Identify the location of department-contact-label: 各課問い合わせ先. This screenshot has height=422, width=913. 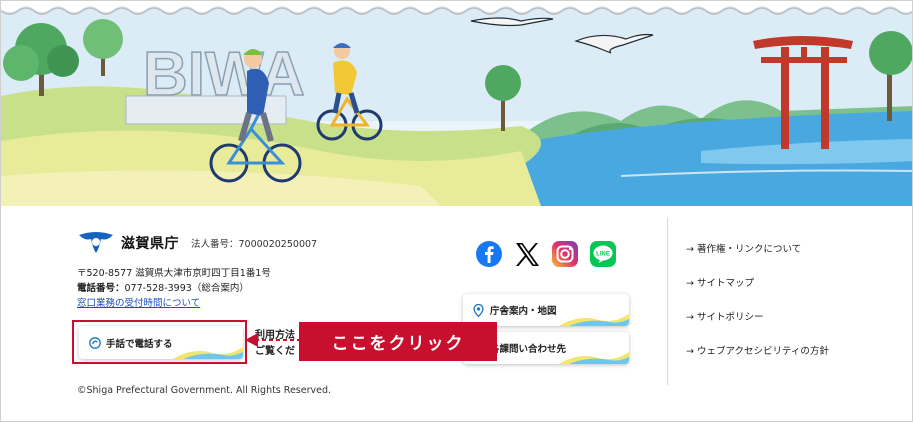
(528, 349).